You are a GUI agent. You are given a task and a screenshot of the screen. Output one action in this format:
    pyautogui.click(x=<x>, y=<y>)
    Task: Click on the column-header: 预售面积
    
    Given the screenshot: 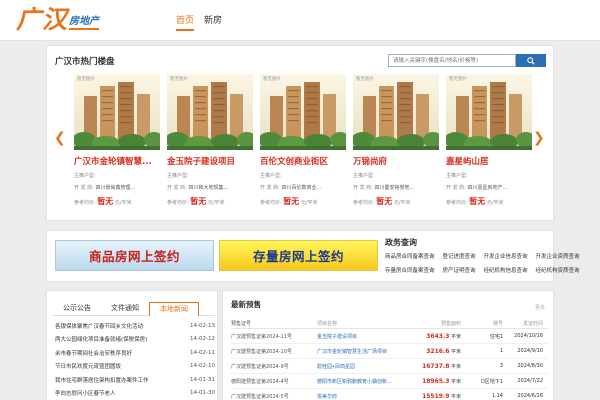 What is the action you would take?
    pyautogui.click(x=450, y=323)
    